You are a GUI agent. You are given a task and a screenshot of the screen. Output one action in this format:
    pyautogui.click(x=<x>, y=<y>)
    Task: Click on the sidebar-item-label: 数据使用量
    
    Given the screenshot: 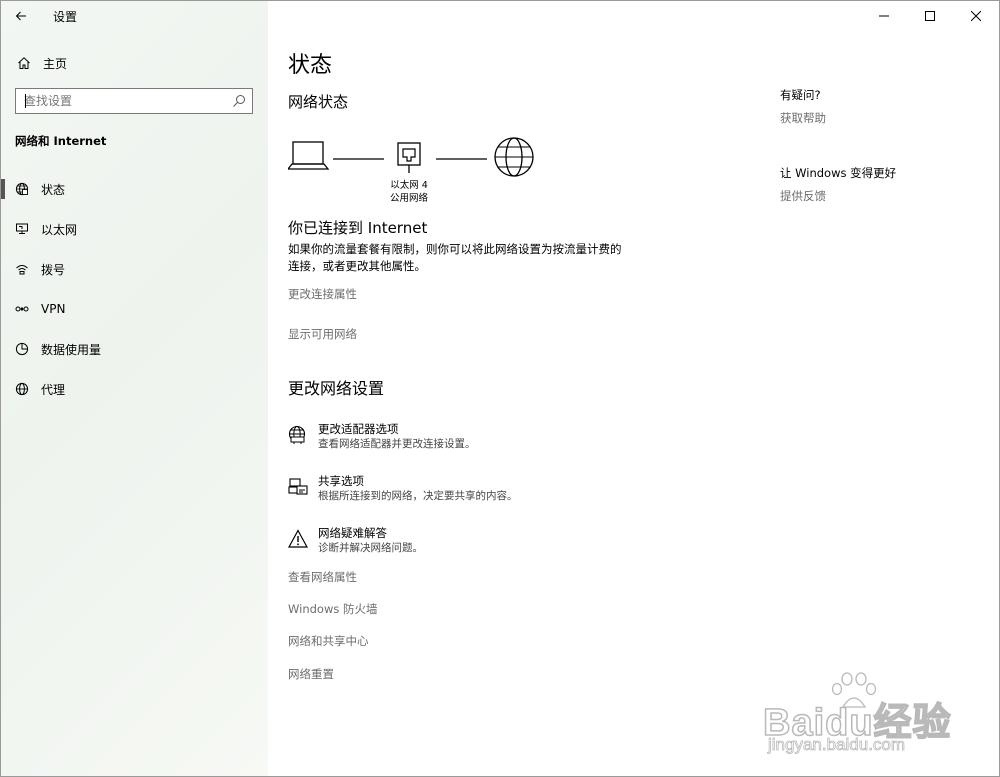 What is the action you would take?
    pyautogui.click(x=71, y=349)
    